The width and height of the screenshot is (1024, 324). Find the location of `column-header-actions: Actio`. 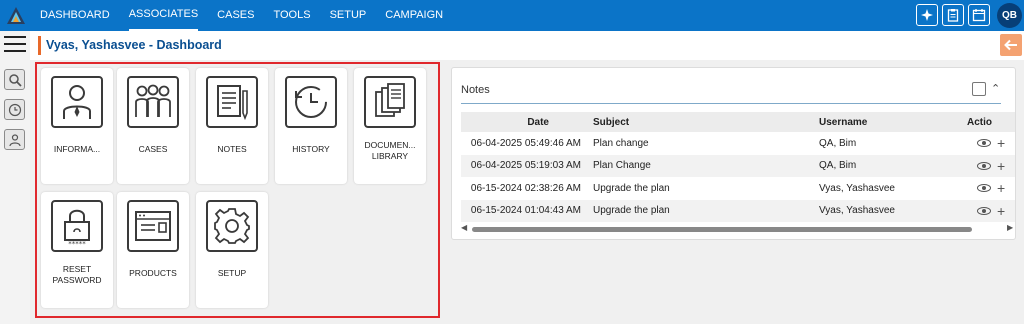

column-header-actions: Actio is located at coordinates (989, 122).